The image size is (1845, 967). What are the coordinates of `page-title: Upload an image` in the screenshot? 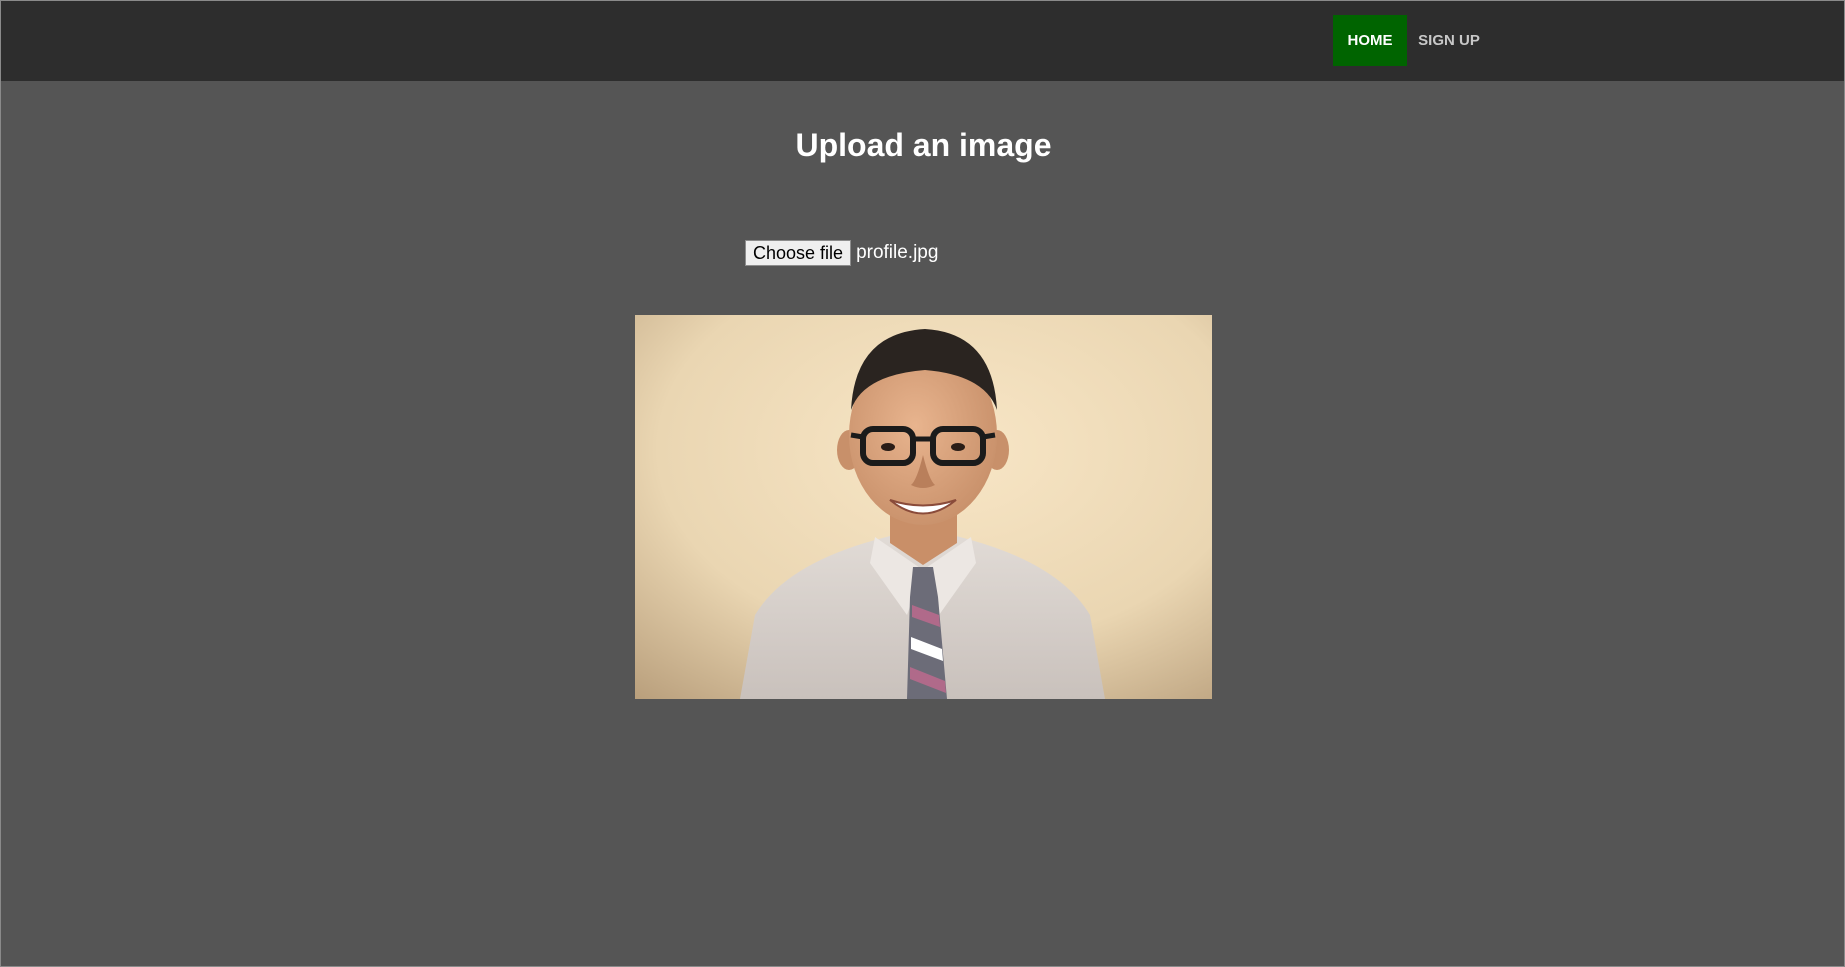 It's located at (923, 145).